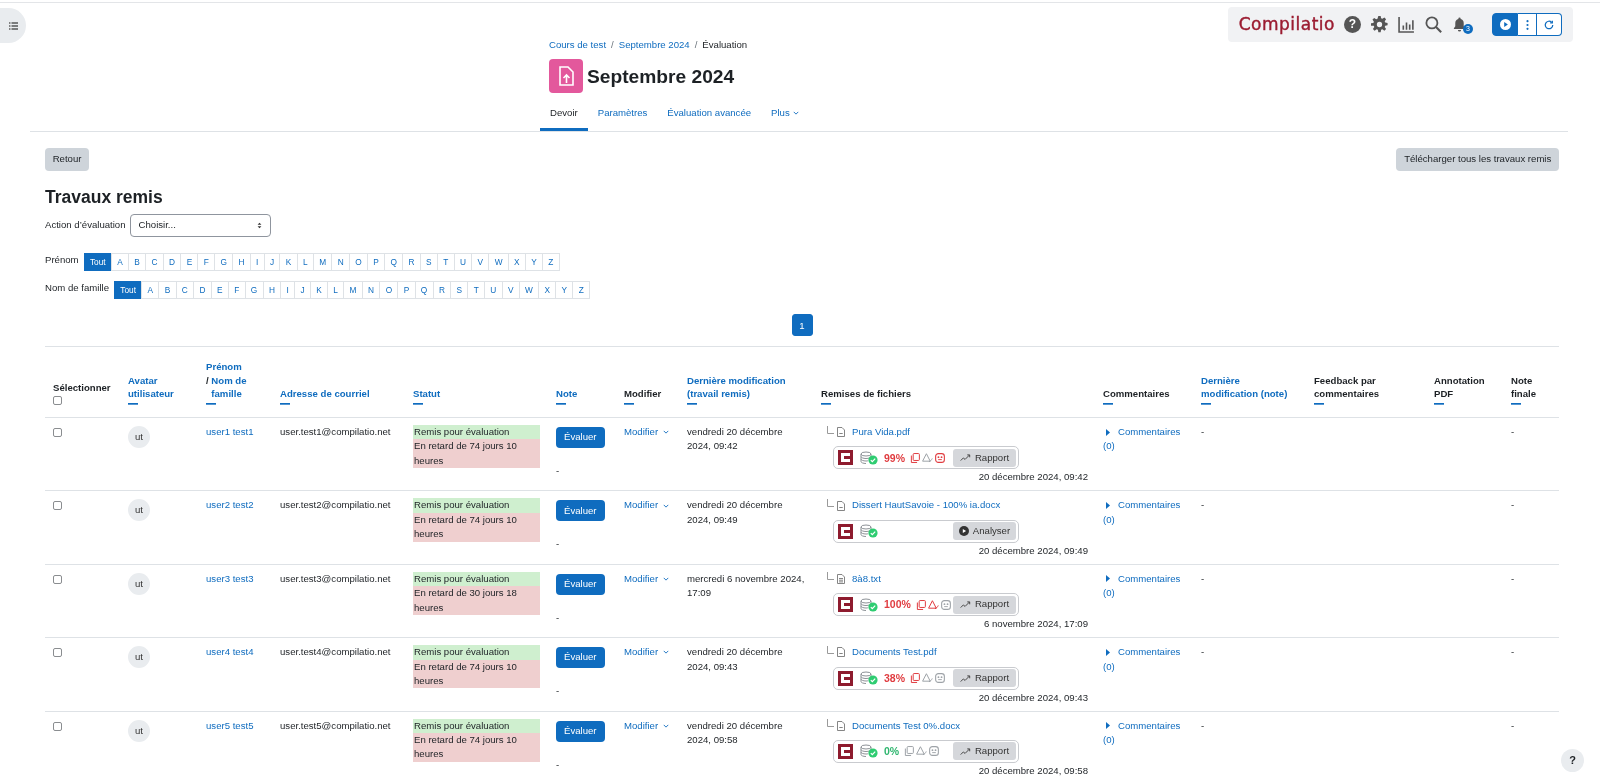 The height and width of the screenshot is (779, 1600). Describe the element at coordinates (1433, 24) in the screenshot. I see `search-icon` at that location.